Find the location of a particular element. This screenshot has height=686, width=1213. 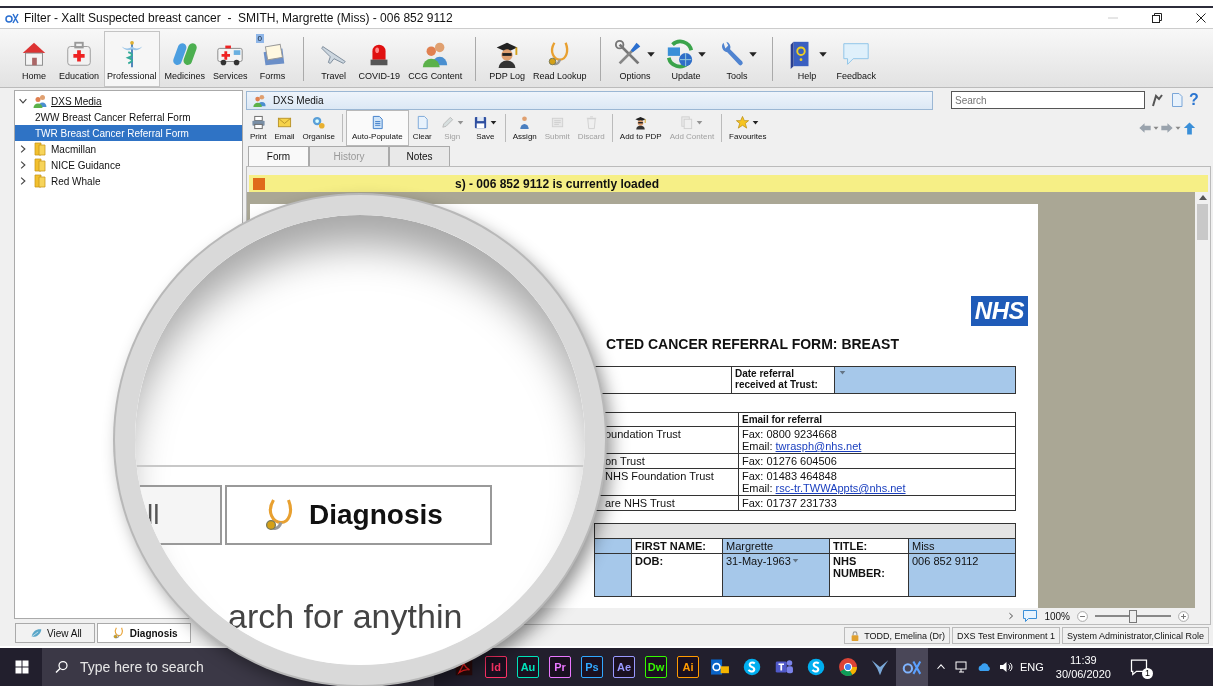

caret-icon is located at coordinates (1178, 128).